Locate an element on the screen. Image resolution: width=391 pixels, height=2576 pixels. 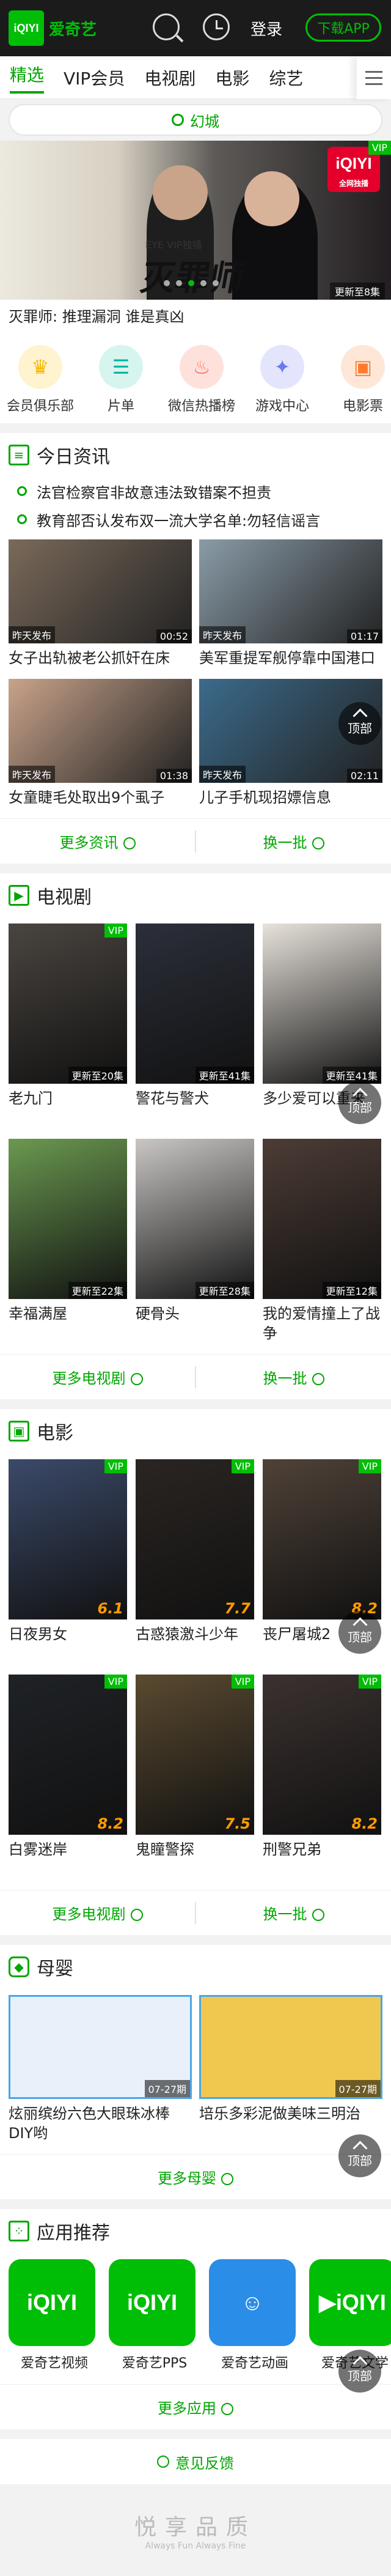
news-headline: 教育部否认发布双一流大学名单:勿轻信谣言 is located at coordinates (195, 519).